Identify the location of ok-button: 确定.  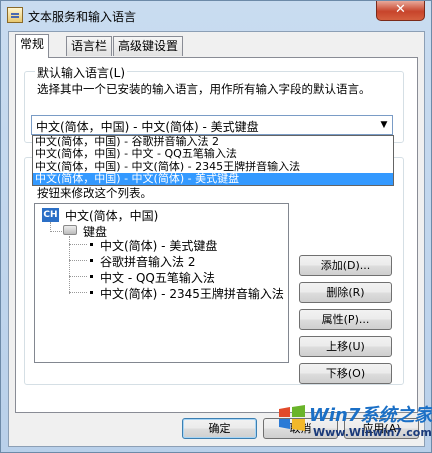
(219, 428).